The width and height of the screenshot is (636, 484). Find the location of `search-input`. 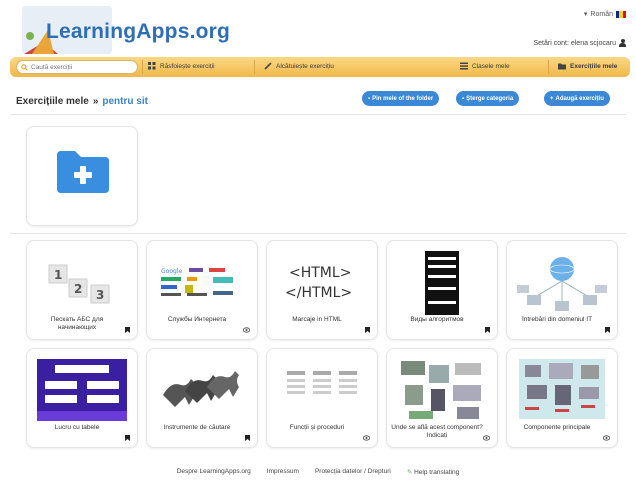

search-input is located at coordinates (81, 67).